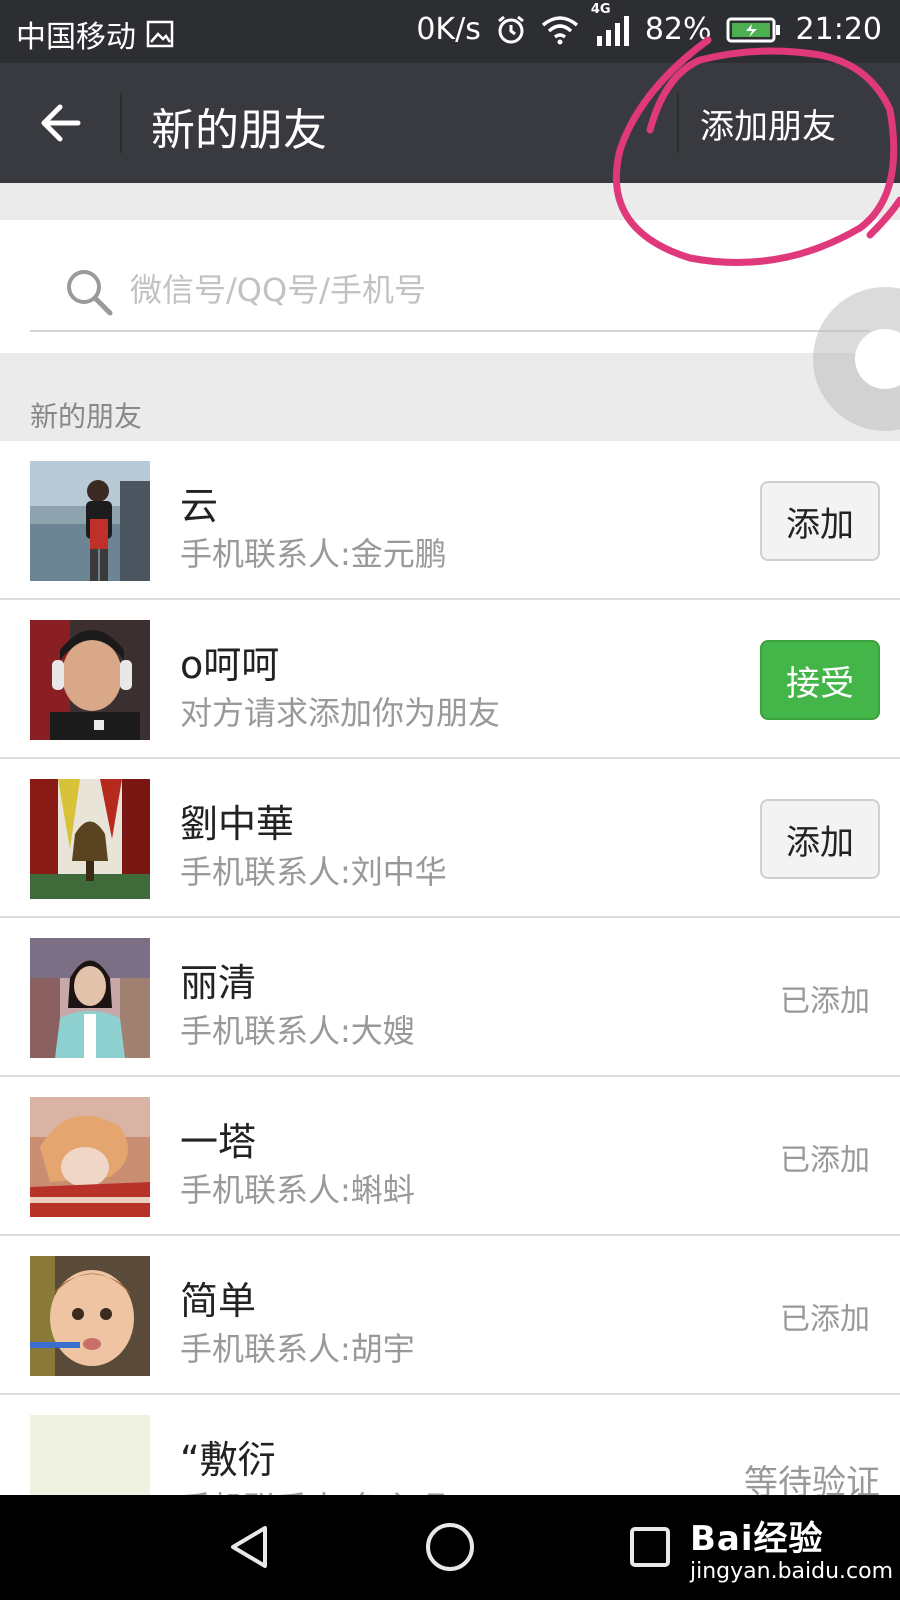 This screenshot has width=900, height=1600. I want to click on nav-home-button, so click(450, 1547).